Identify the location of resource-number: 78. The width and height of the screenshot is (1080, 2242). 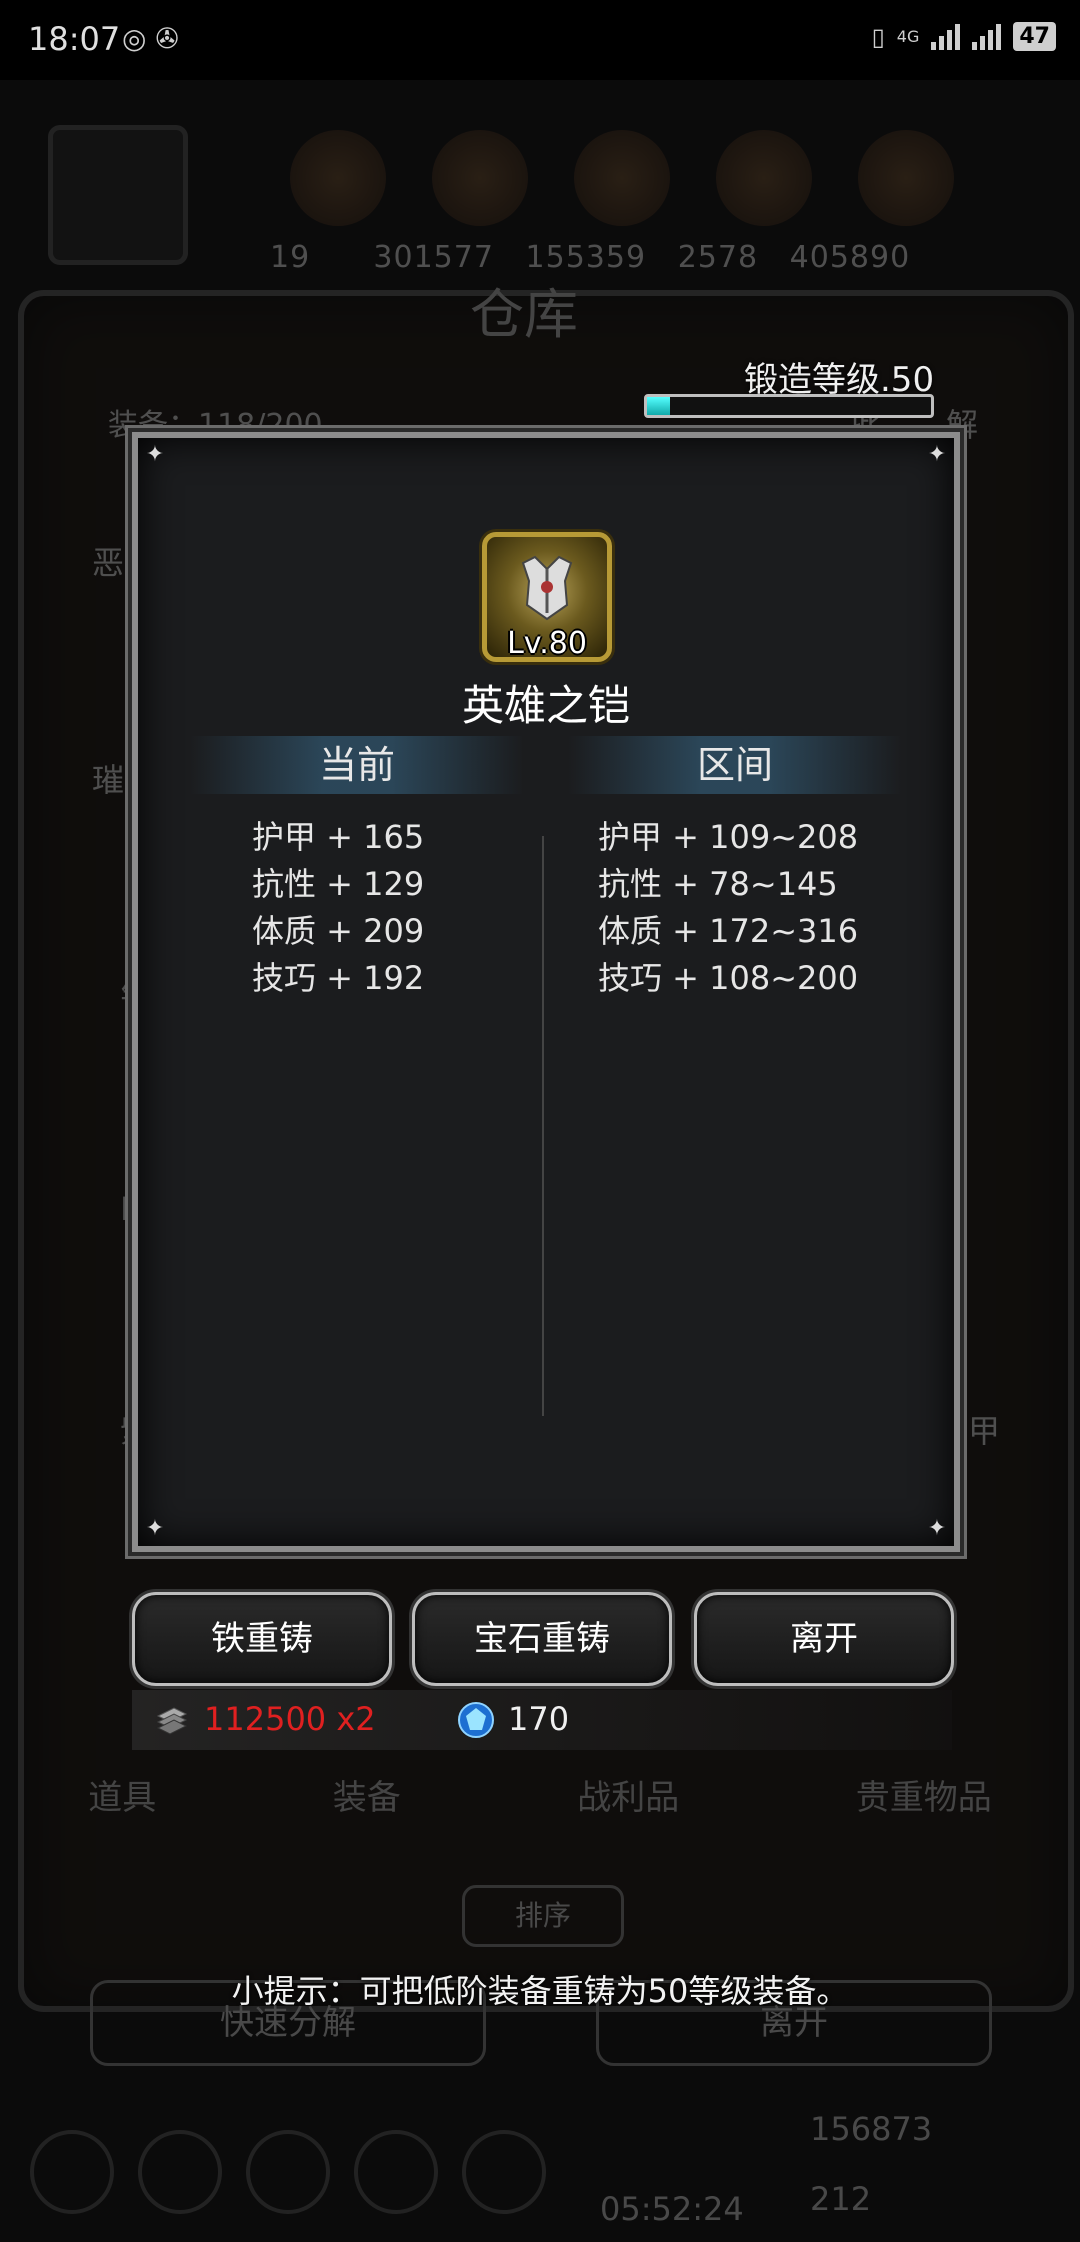
(738, 257).